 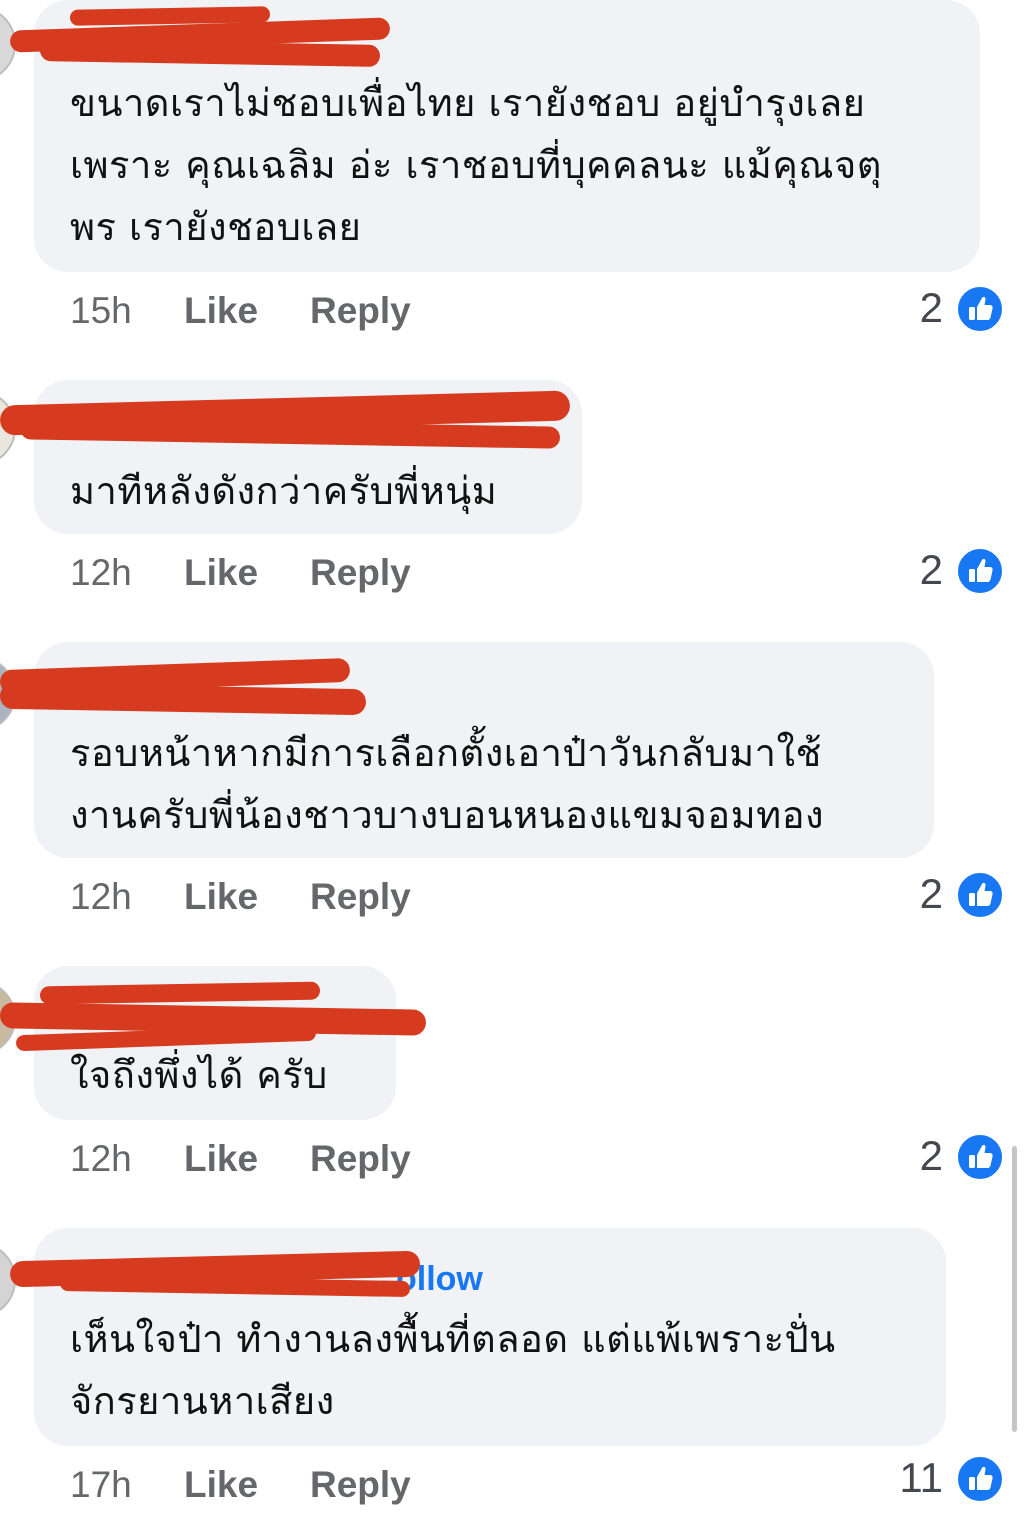 I want to click on comment-timestamp: 17h, so click(x=101, y=1485).